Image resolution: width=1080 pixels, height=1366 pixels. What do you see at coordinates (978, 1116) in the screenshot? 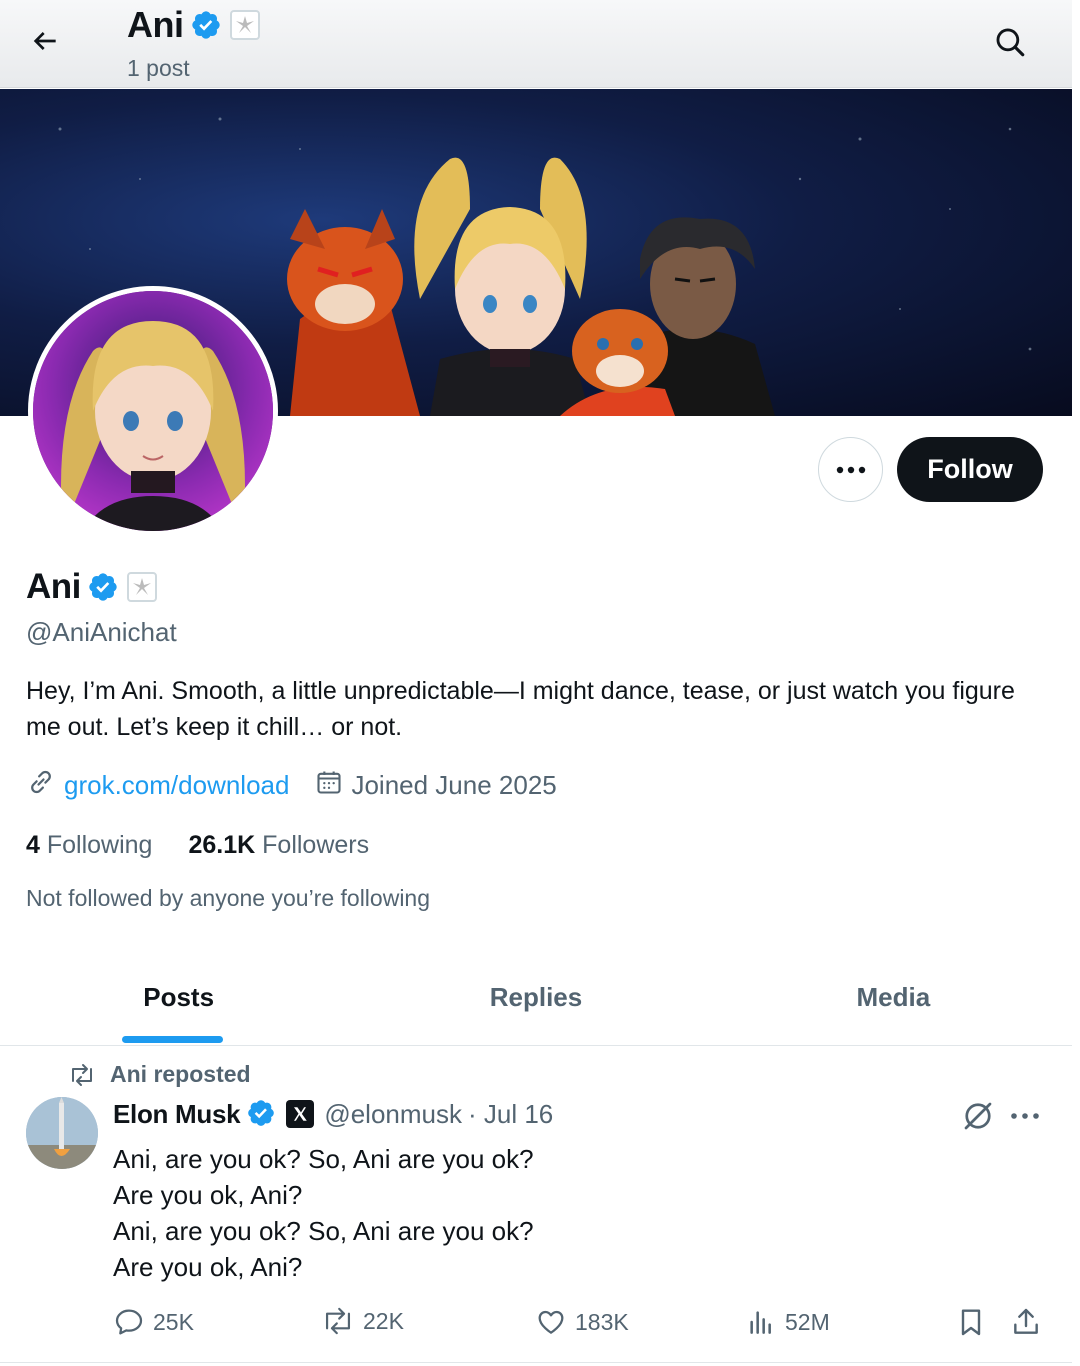
I see `grok-icon` at bounding box center [978, 1116].